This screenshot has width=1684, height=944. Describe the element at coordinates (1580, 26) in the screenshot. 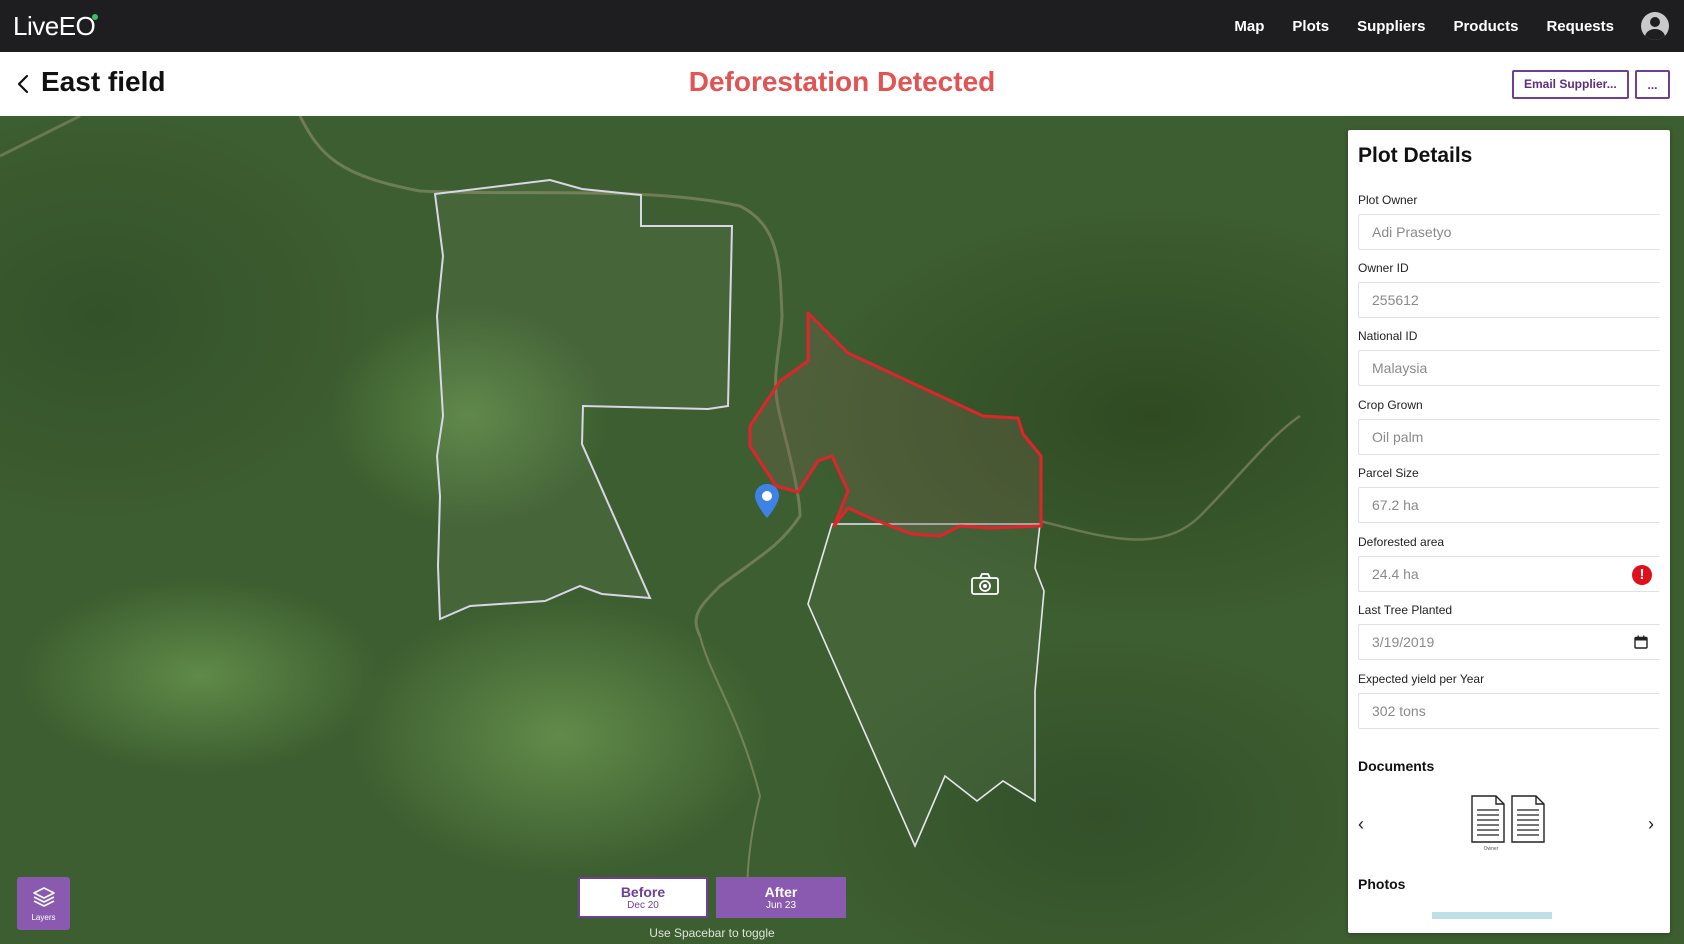

I see `nav-item-requests: Requests` at that location.